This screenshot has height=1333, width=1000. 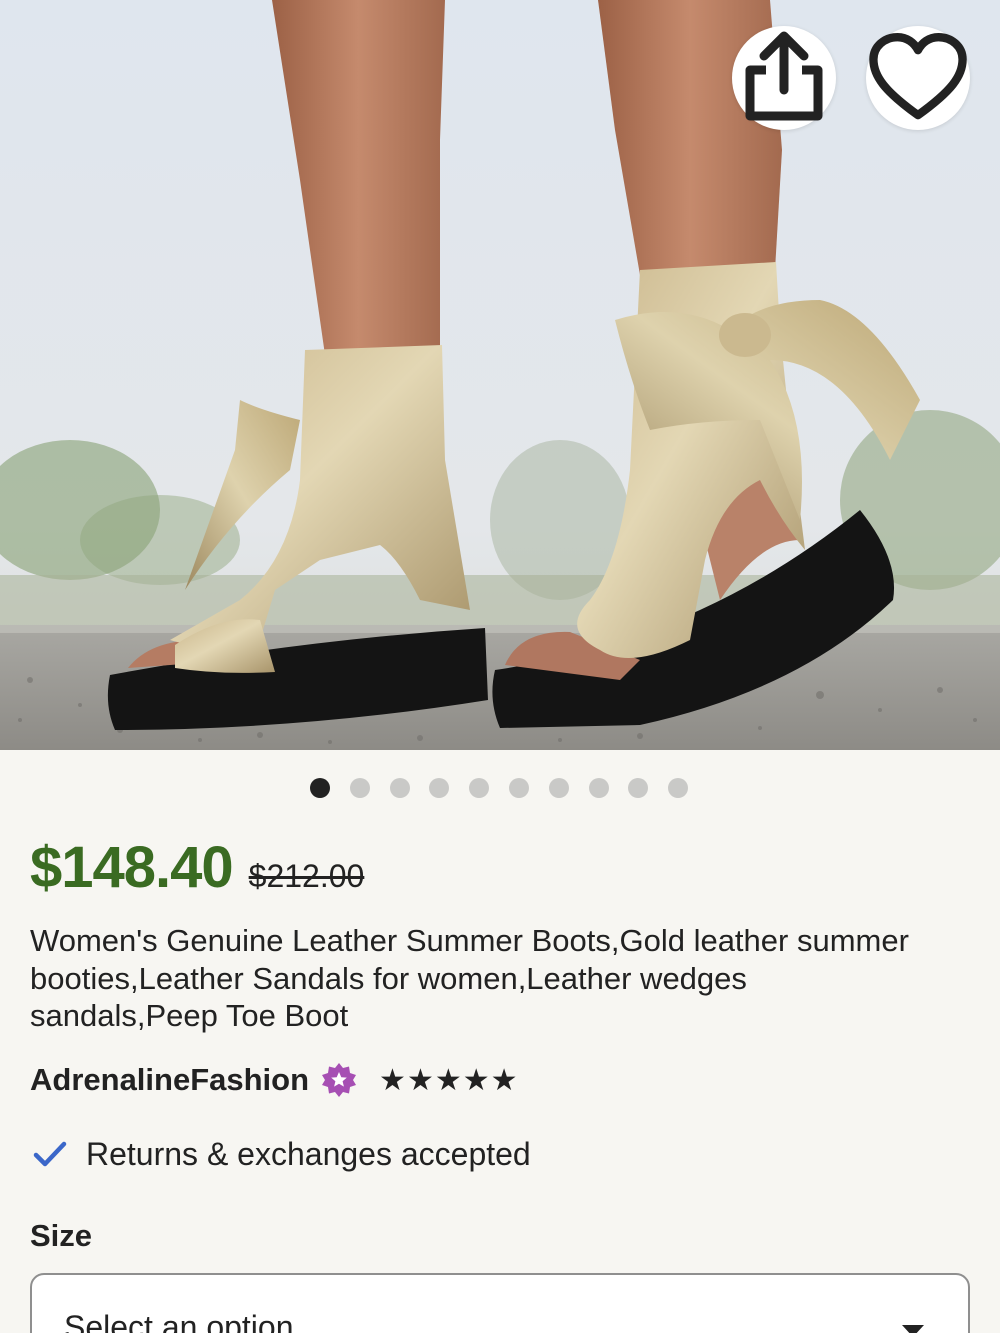 What do you see at coordinates (339, 1080) in the screenshot?
I see `star-seller-badge-icon` at bounding box center [339, 1080].